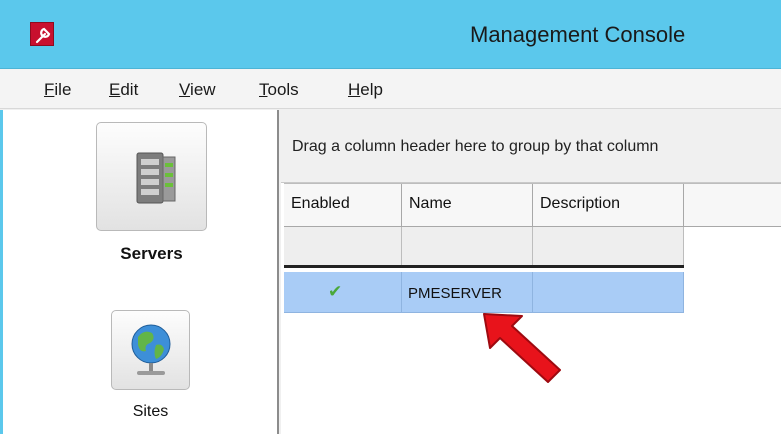 The width and height of the screenshot is (781, 434). What do you see at coordinates (354, 89) in the screenshot?
I see `menu-help-accel: H` at bounding box center [354, 89].